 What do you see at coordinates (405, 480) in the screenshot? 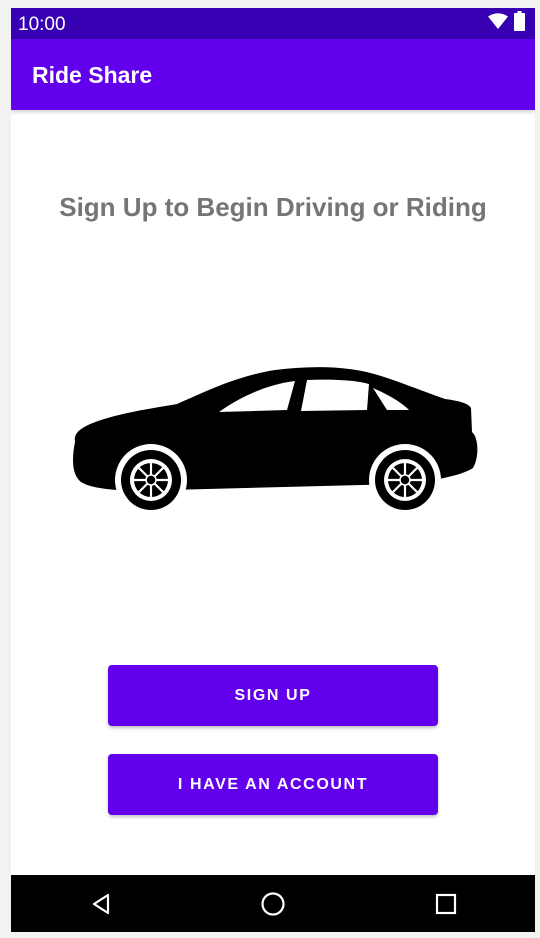
I see `front-wheel` at bounding box center [405, 480].